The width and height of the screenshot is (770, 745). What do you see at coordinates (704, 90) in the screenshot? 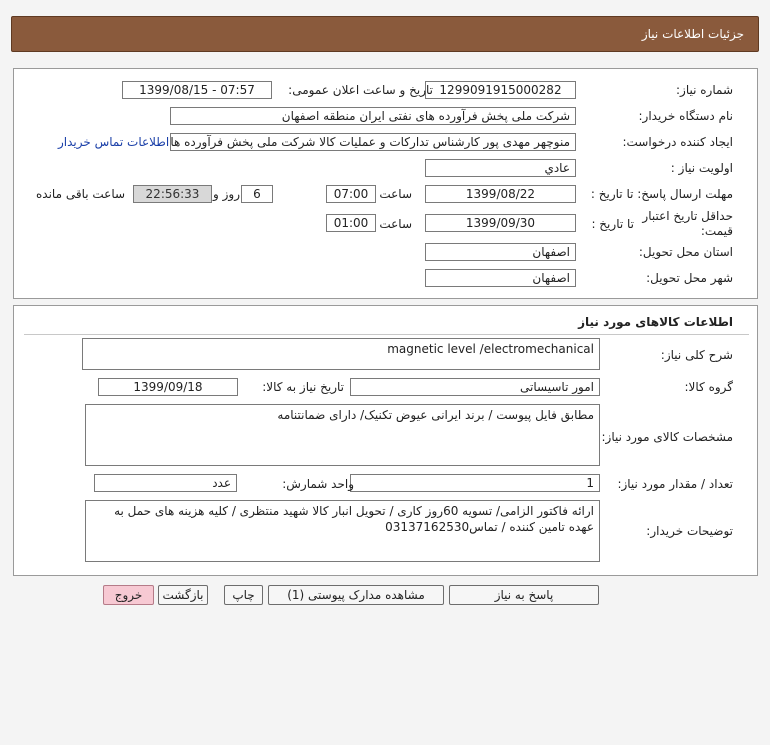
I see `need-number-label: شماره نیاز:` at bounding box center [704, 90].